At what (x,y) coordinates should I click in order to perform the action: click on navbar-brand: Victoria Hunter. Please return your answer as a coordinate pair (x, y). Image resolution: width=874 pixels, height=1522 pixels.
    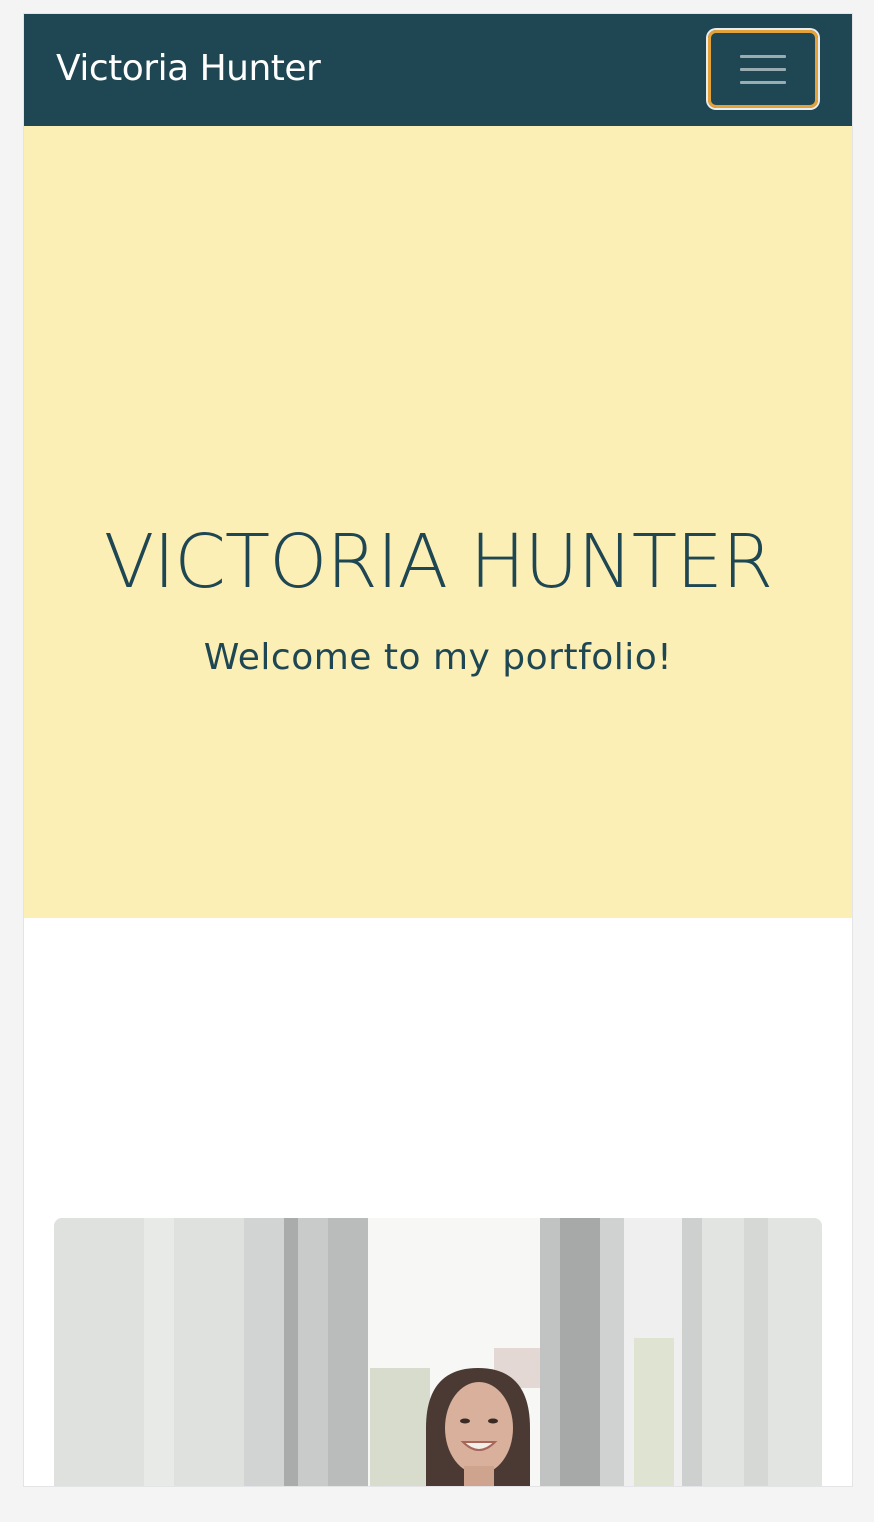
    Looking at the image, I should click on (188, 69).